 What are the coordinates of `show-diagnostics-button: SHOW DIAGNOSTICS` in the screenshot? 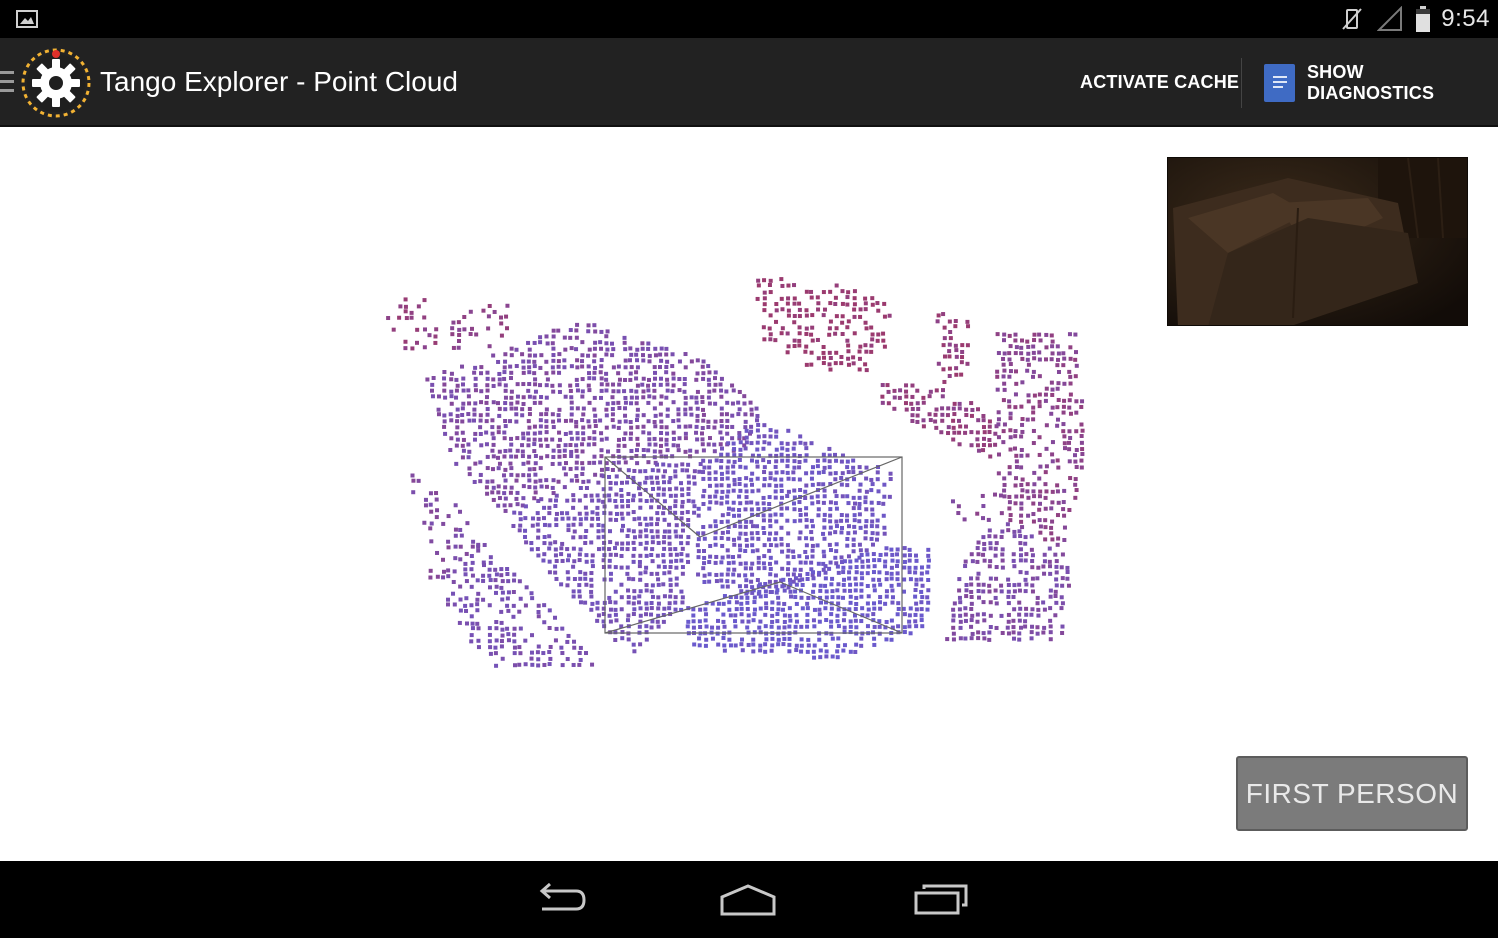 It's located at (1377, 82).